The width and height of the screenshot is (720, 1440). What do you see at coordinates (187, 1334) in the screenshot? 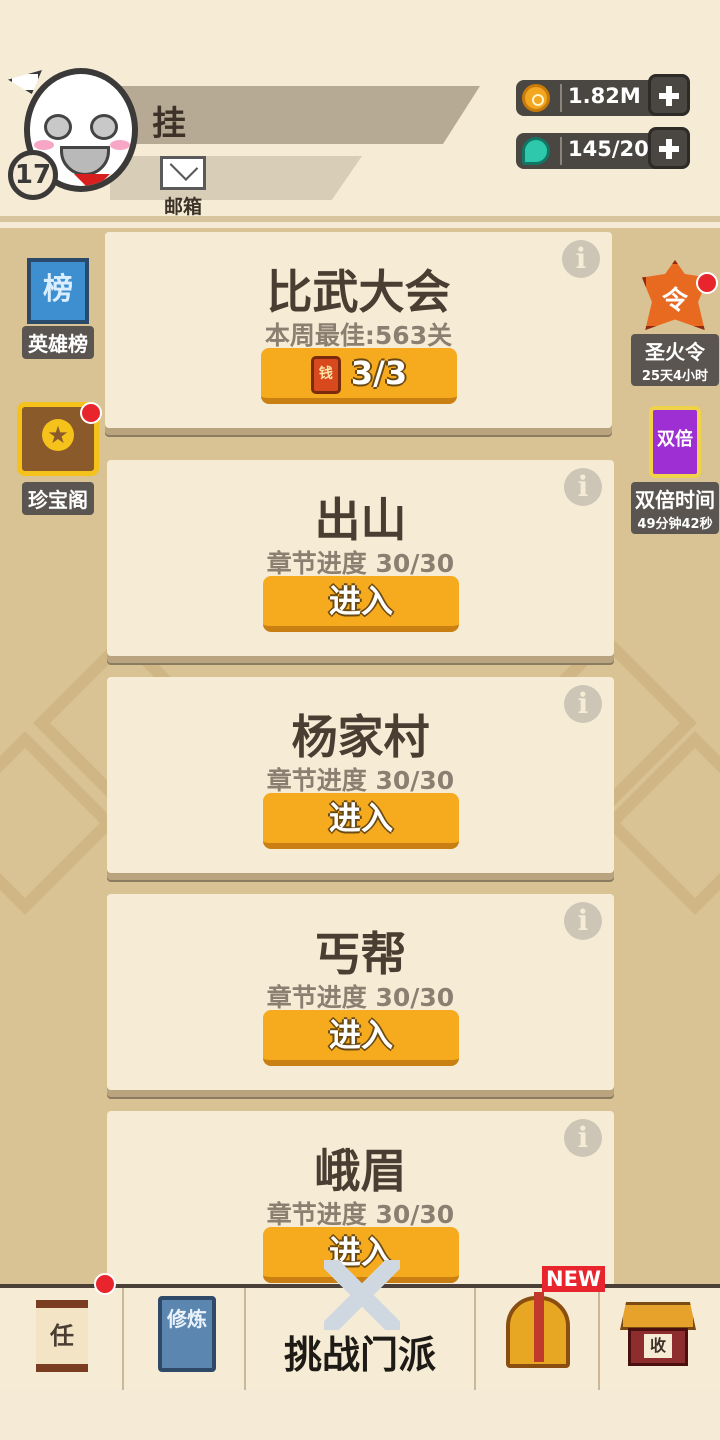
I see `cultivation-book-icon: 修炼` at bounding box center [187, 1334].